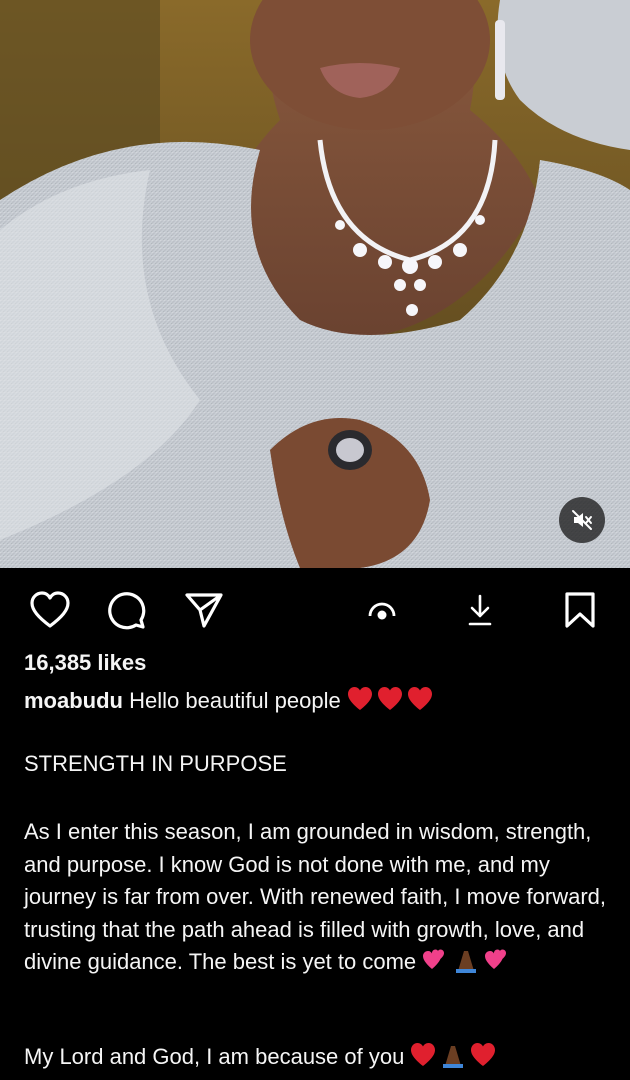 The width and height of the screenshot is (630, 1080). I want to click on carousel-indicator, so click(382, 610).